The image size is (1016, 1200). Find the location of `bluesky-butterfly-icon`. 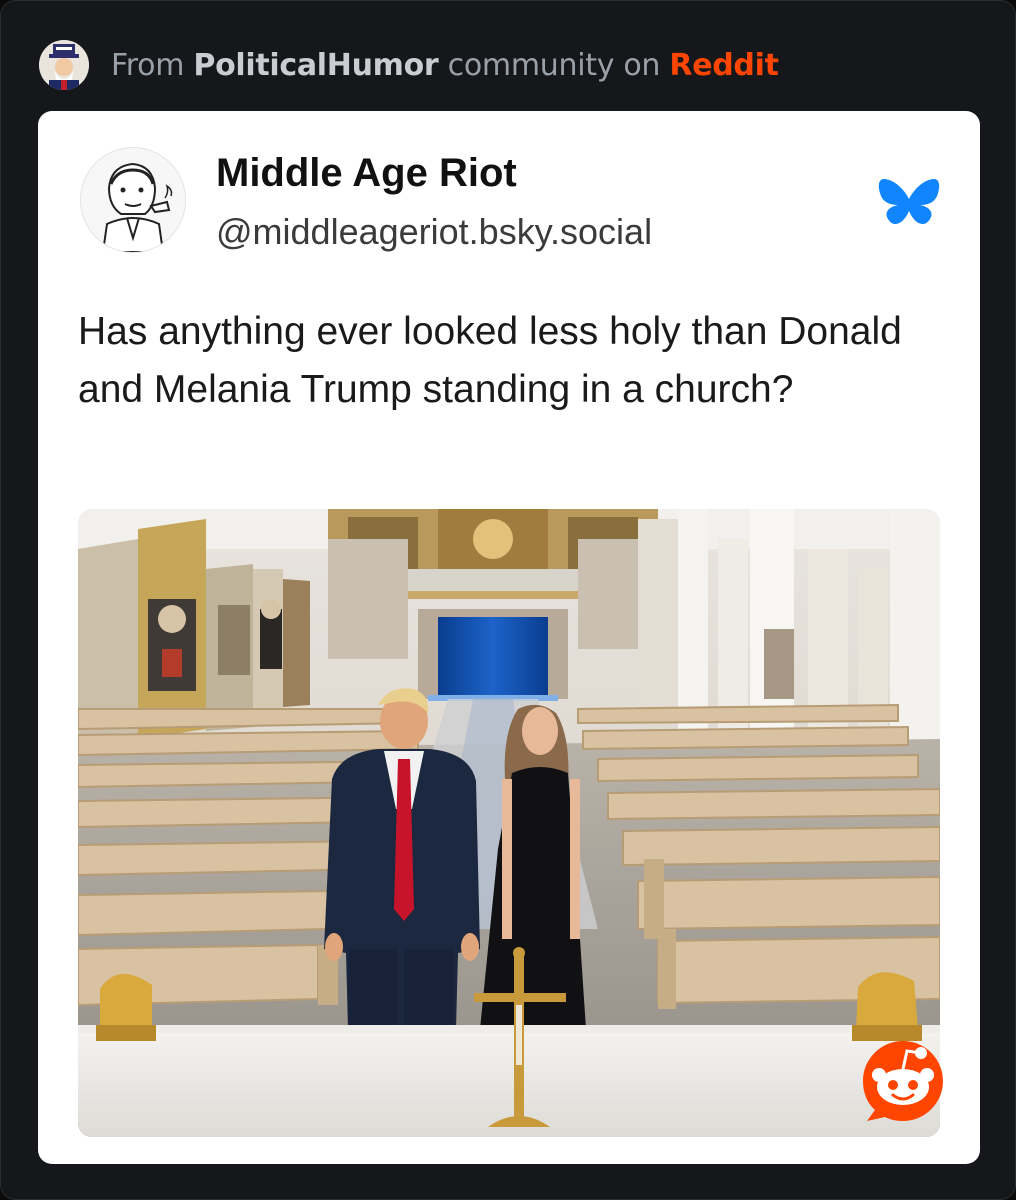

bluesky-butterfly-icon is located at coordinates (909, 204).